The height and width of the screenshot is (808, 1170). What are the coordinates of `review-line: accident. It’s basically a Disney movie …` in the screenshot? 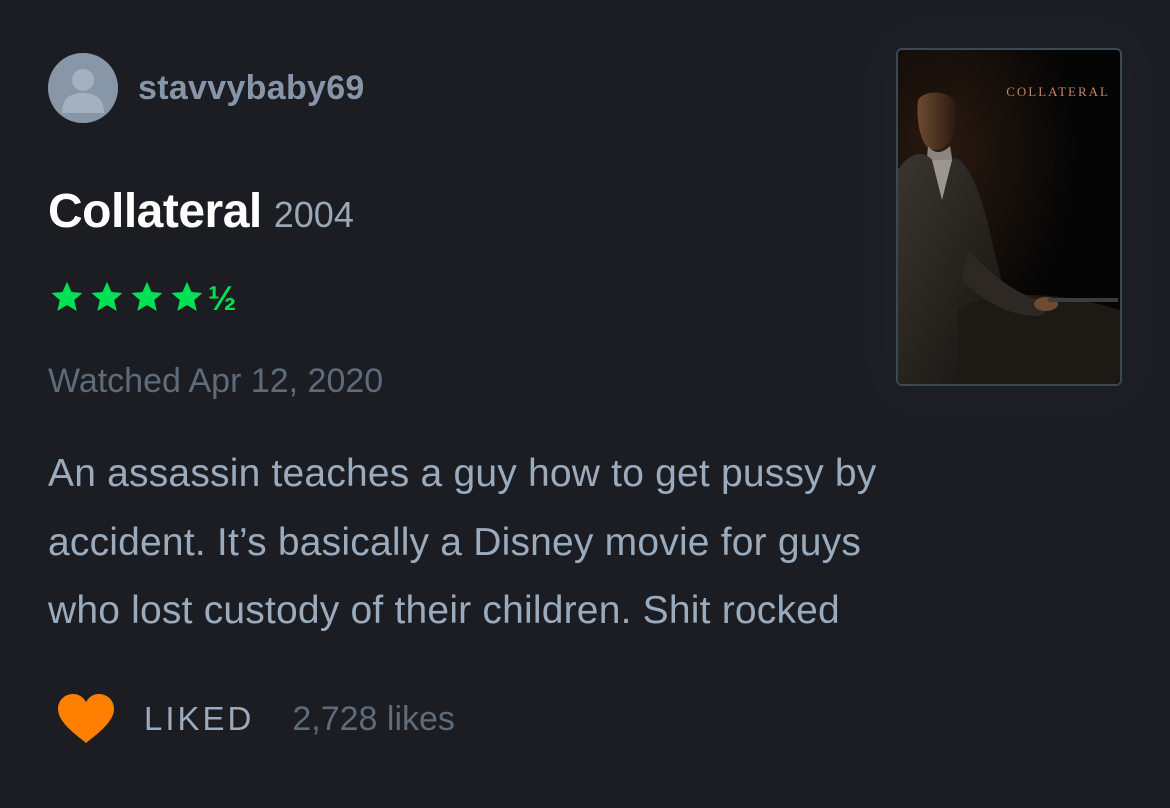 It's located at (455, 542).